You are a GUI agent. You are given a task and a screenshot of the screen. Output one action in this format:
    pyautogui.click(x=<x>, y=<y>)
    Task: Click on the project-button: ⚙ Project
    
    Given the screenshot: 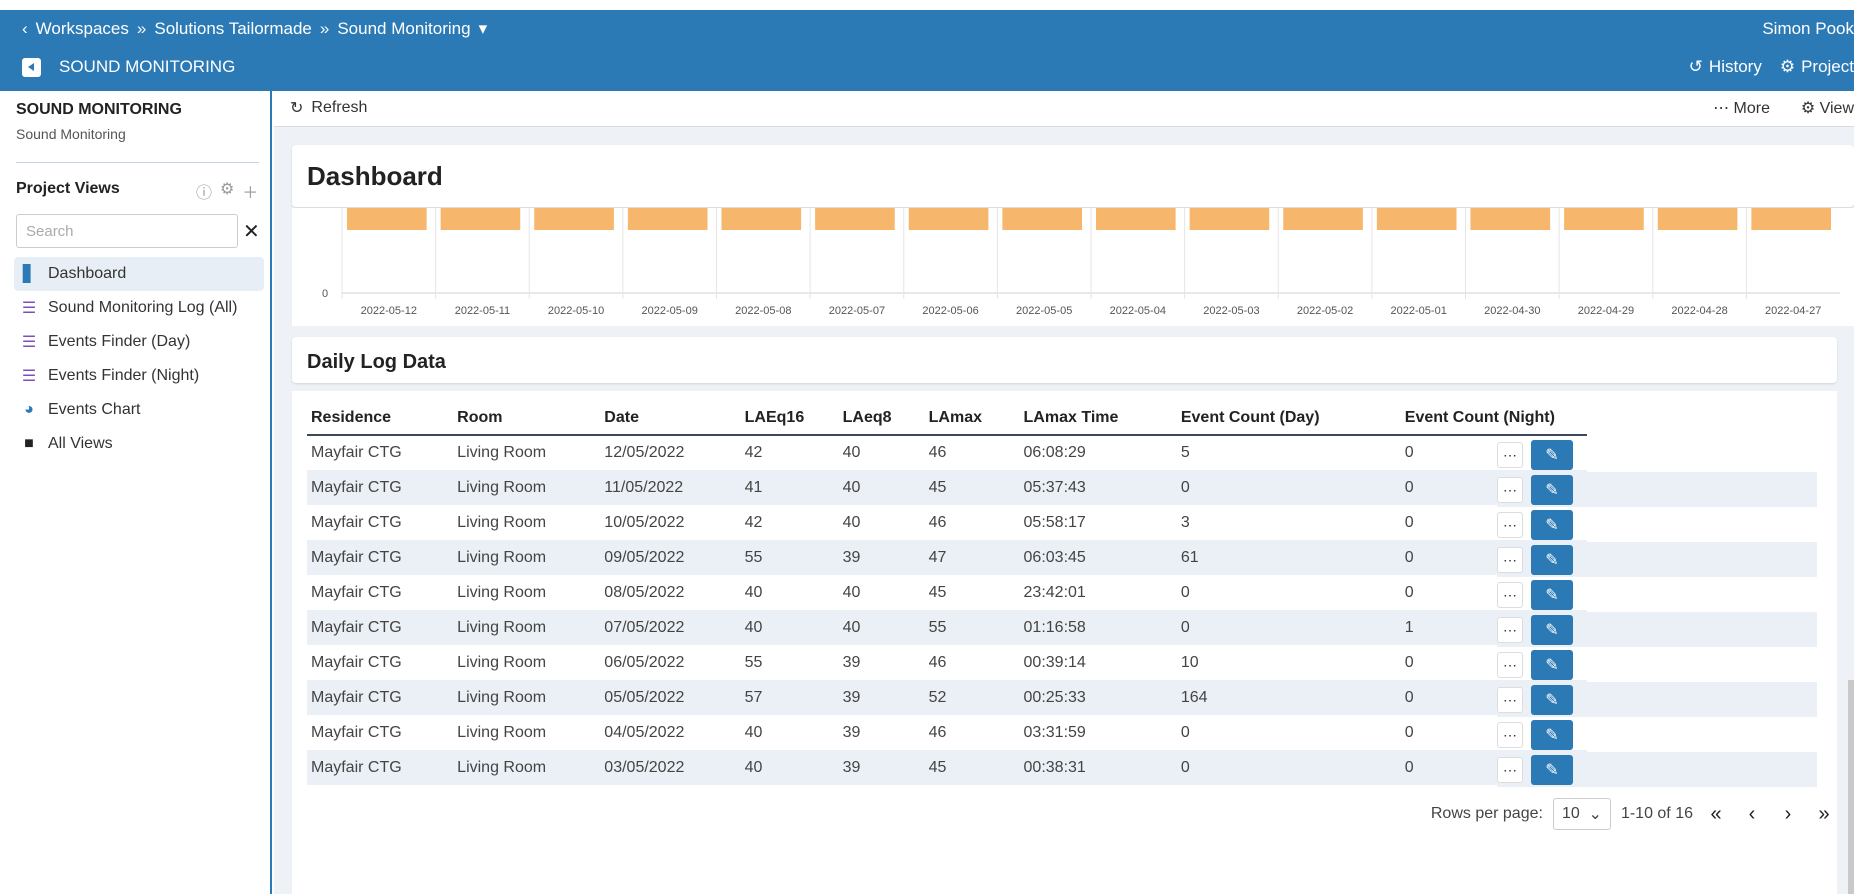 What is the action you would take?
    pyautogui.click(x=1817, y=67)
    